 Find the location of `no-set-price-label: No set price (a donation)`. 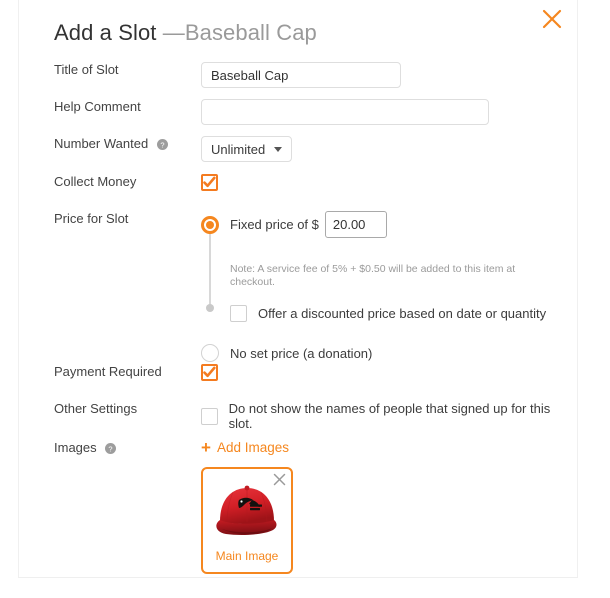

no-set-price-label: No set price (a donation) is located at coordinates (301, 353).